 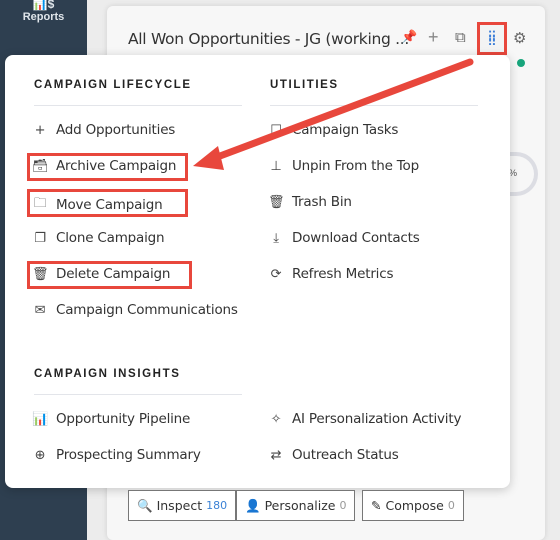 I want to click on label: Personalize, so click(x=300, y=505).